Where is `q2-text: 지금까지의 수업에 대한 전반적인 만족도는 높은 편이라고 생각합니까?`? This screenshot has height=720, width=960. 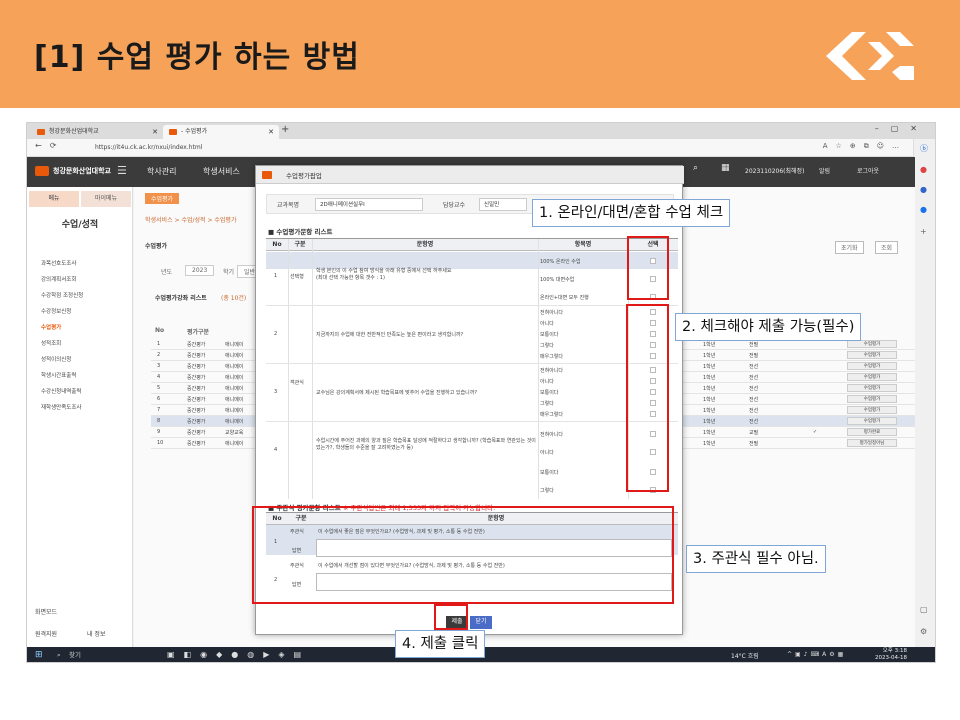
q2-text: 지금까지의 수업에 대한 전반적인 만족도는 높은 편이라고 생각합니까? is located at coordinates (390, 335).